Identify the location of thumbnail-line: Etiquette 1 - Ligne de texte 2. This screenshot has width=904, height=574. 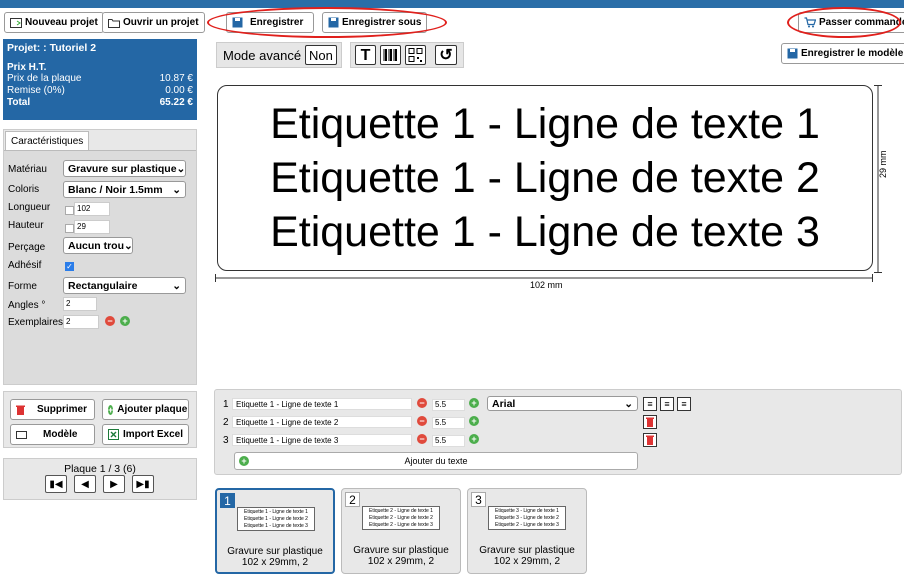
(276, 519).